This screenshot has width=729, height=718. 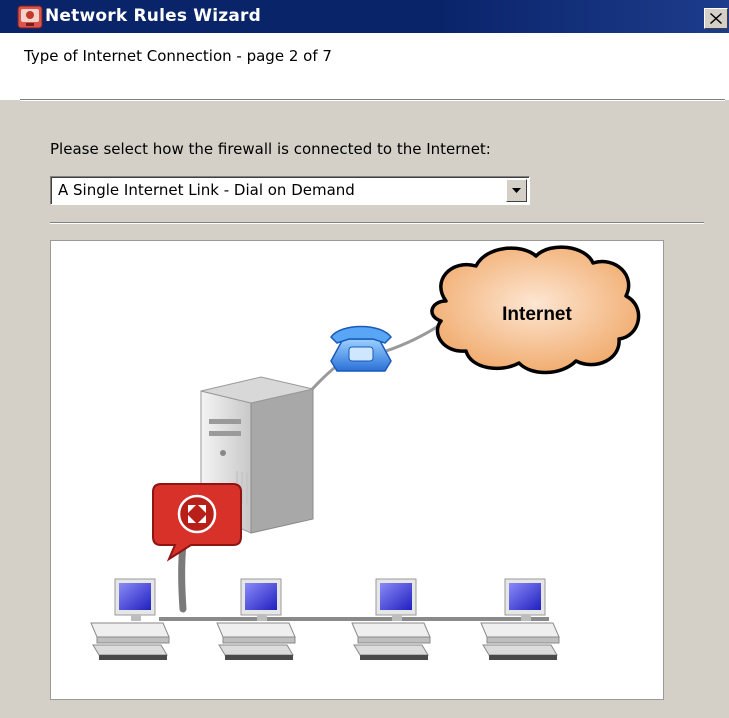 I want to click on close-button, so click(x=716, y=18).